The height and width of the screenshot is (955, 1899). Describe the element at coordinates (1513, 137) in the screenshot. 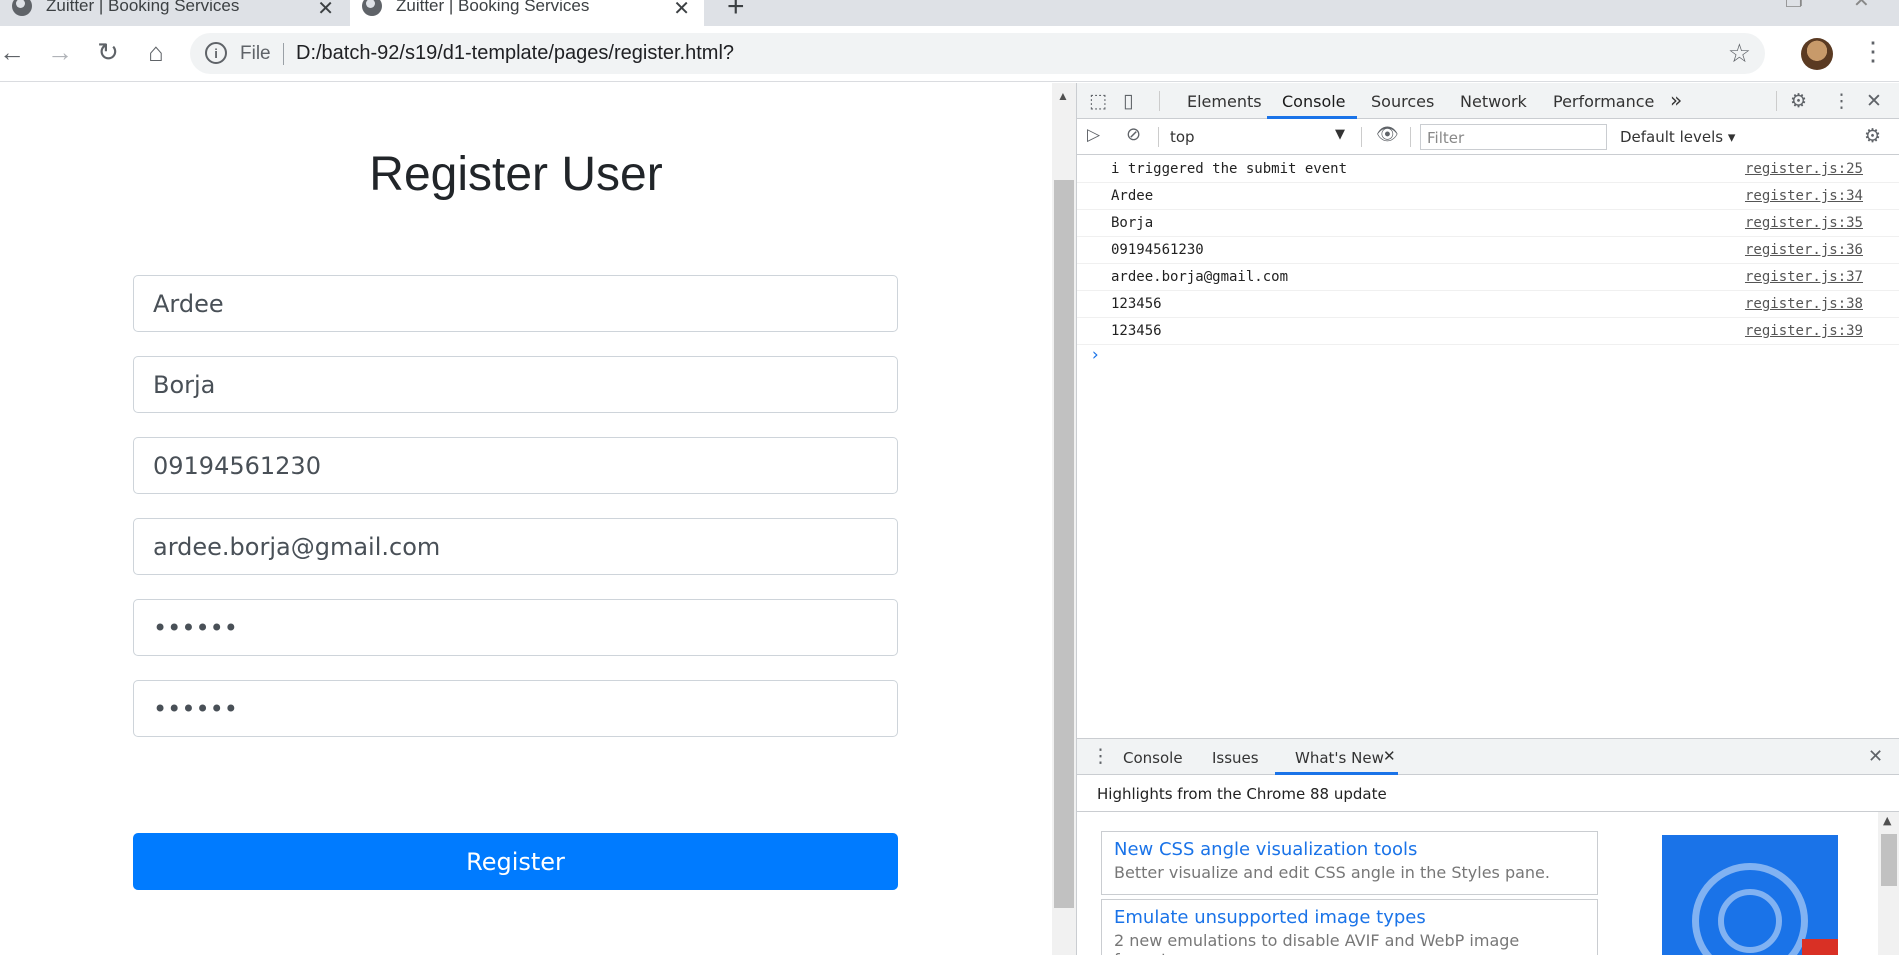

I see `filter-input: Filter` at that location.